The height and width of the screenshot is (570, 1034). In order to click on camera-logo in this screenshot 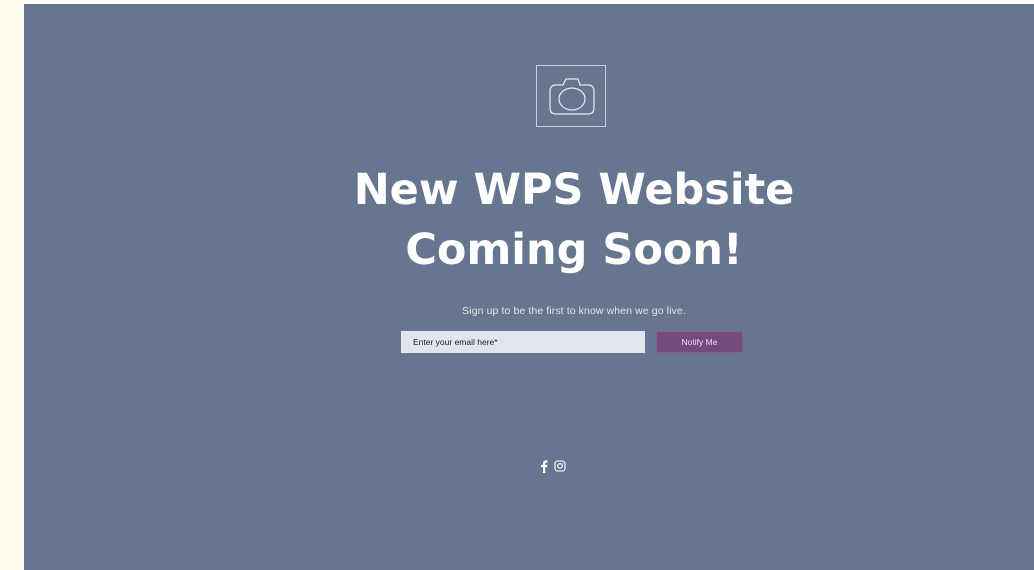, I will do `click(571, 96)`.